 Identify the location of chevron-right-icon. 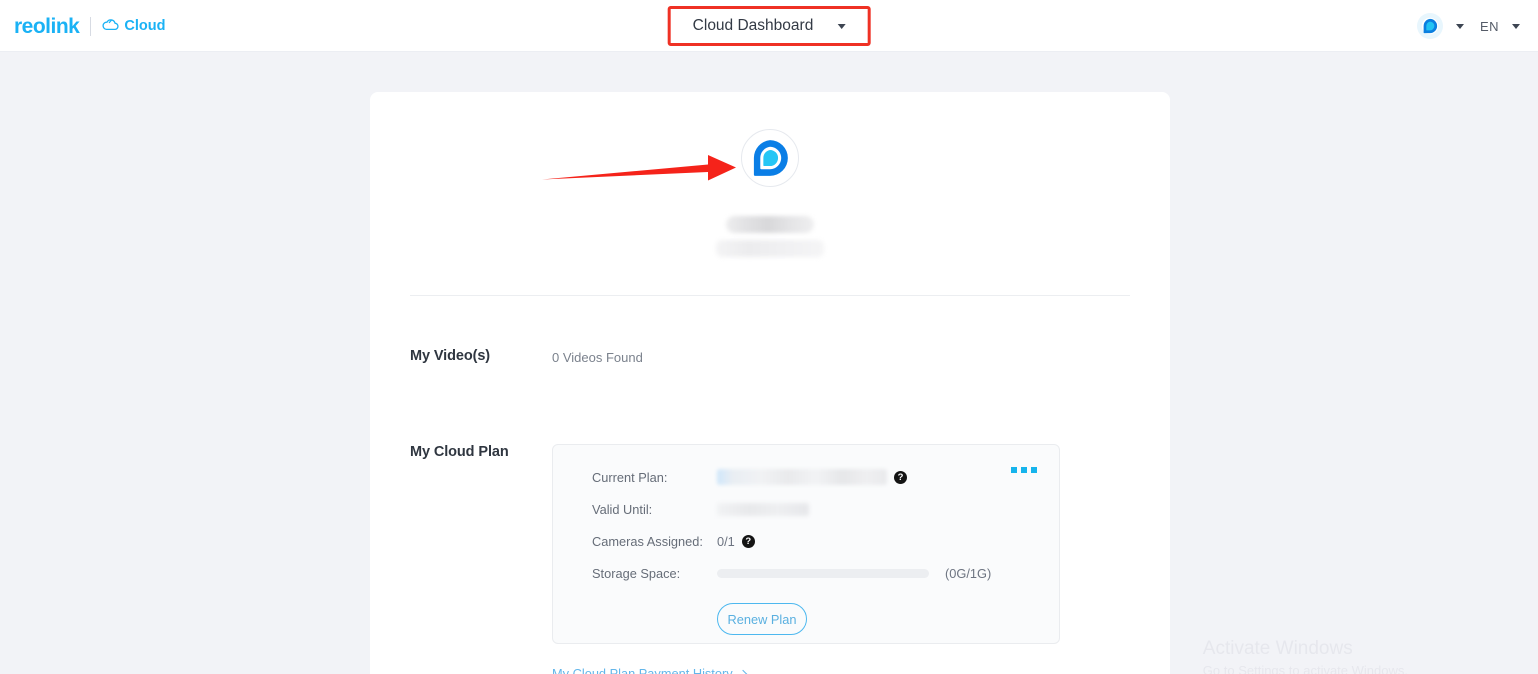
(742, 671).